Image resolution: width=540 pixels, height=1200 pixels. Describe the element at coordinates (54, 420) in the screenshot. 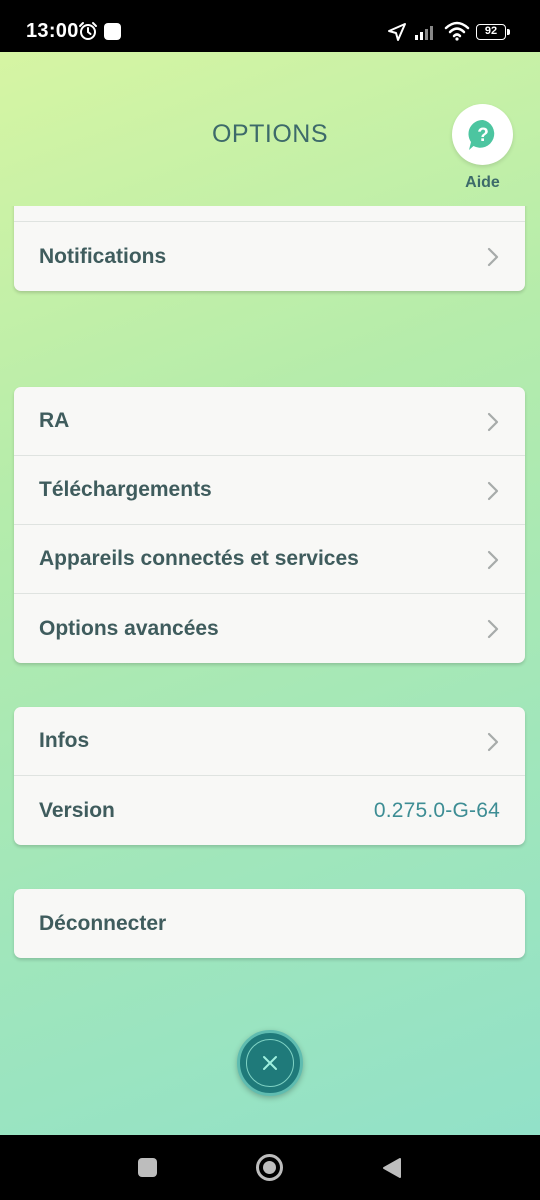

I see `ar-label: RA` at that location.